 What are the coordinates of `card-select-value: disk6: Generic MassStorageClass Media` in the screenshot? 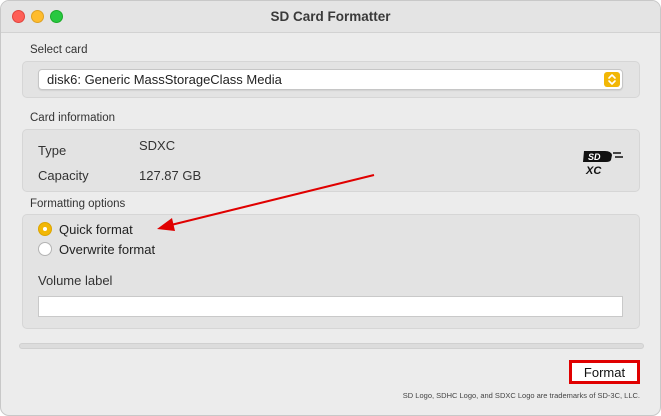 It's located at (164, 79).